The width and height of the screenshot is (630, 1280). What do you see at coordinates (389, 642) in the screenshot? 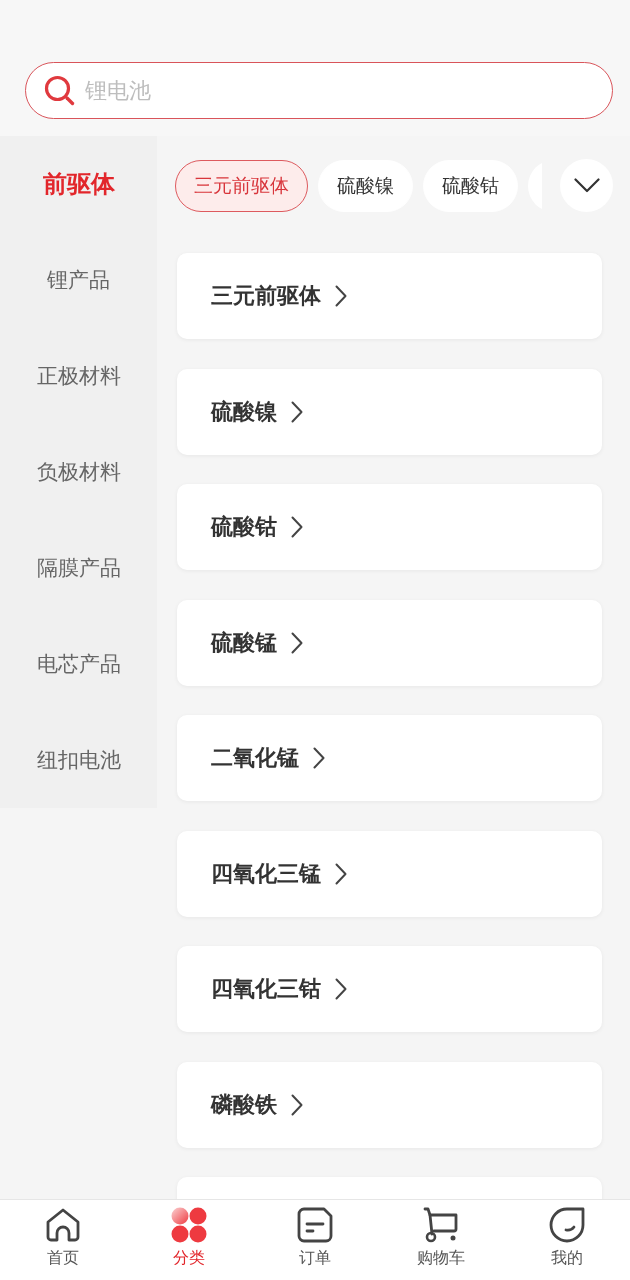
I see `category-card: 硫酸锰` at bounding box center [389, 642].